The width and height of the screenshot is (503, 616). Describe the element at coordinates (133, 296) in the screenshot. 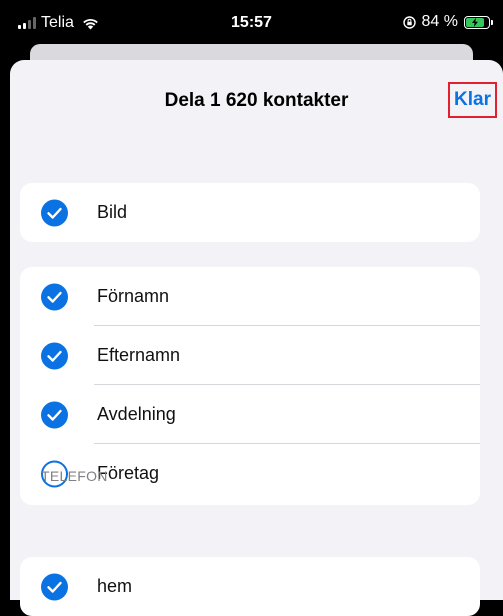

I see `field-label: Förnamn` at that location.